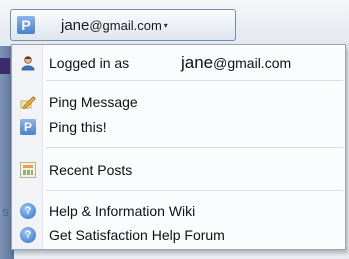 This screenshot has width=349, height=259. I want to click on user-icon, so click(28, 63).